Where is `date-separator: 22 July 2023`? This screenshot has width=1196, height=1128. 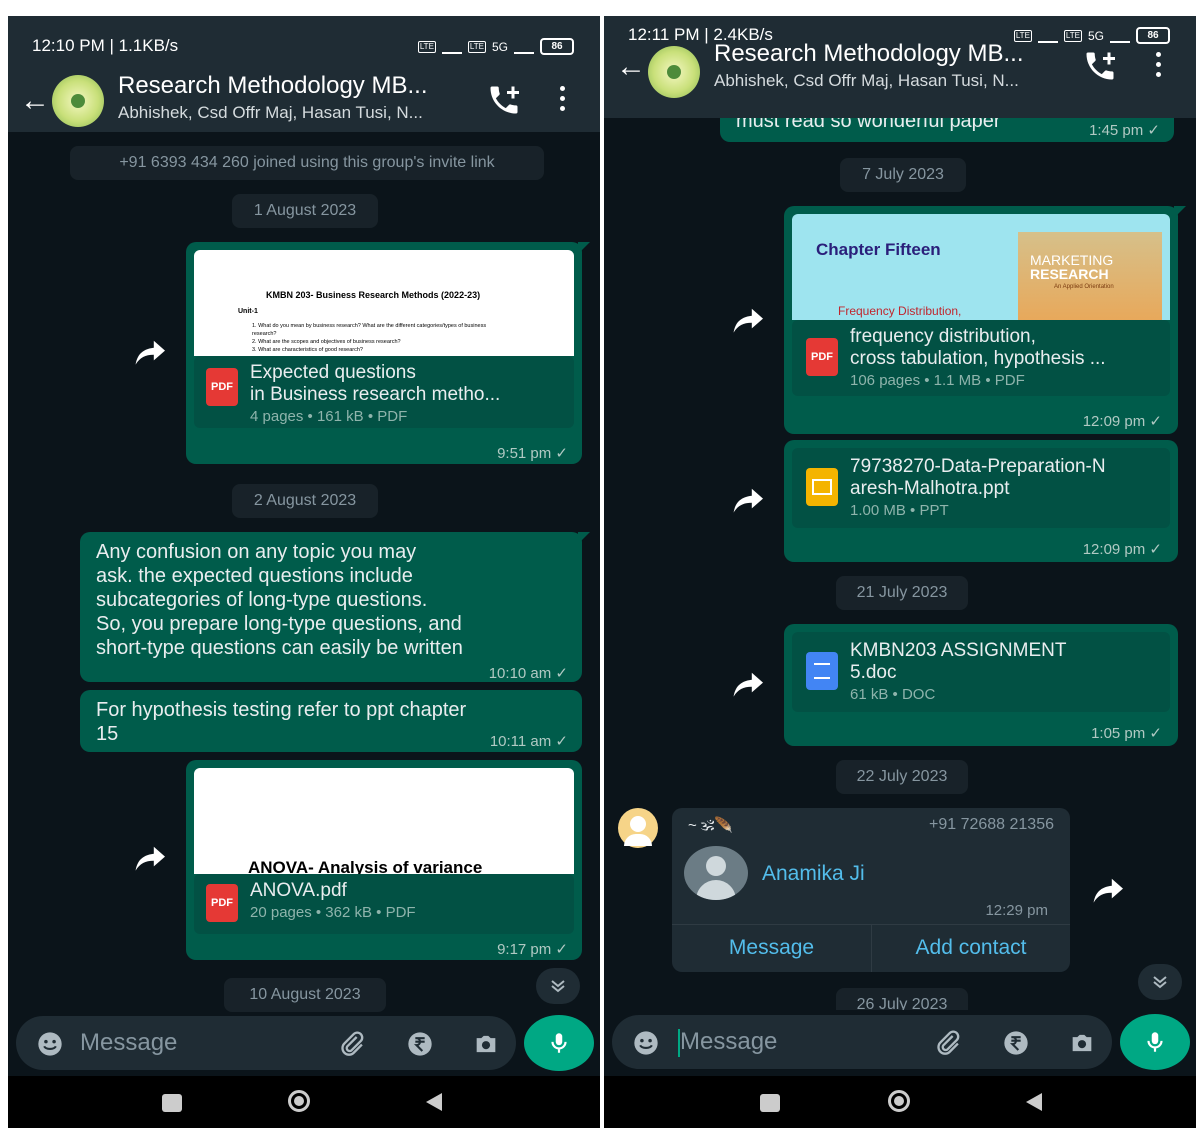
date-separator: 22 July 2023 is located at coordinates (902, 777).